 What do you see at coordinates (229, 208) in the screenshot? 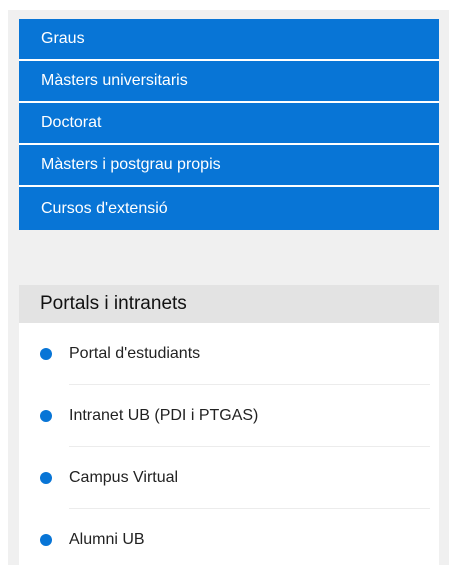
I see `menu-item-cursos-extensio: Cursos d'extensió` at bounding box center [229, 208].